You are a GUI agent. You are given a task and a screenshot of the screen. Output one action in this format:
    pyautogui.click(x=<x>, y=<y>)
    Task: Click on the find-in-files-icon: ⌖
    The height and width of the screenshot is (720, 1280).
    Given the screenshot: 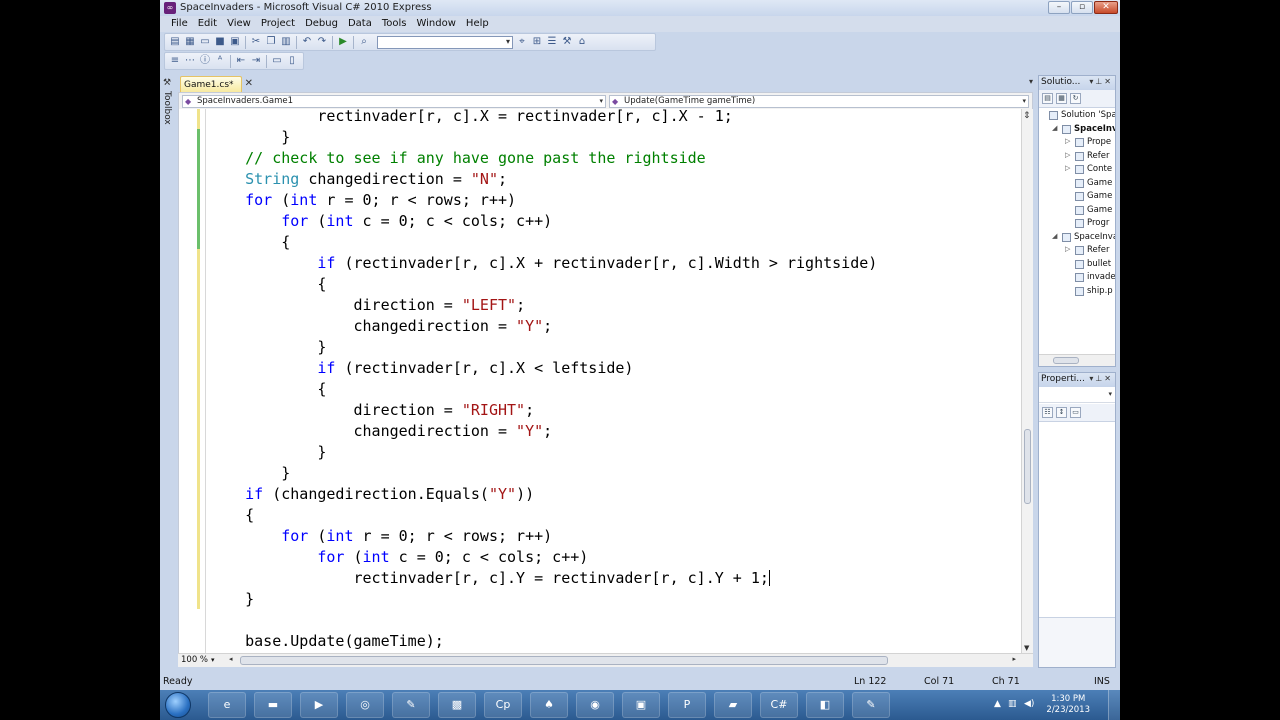 What is the action you would take?
    pyautogui.click(x=522, y=42)
    